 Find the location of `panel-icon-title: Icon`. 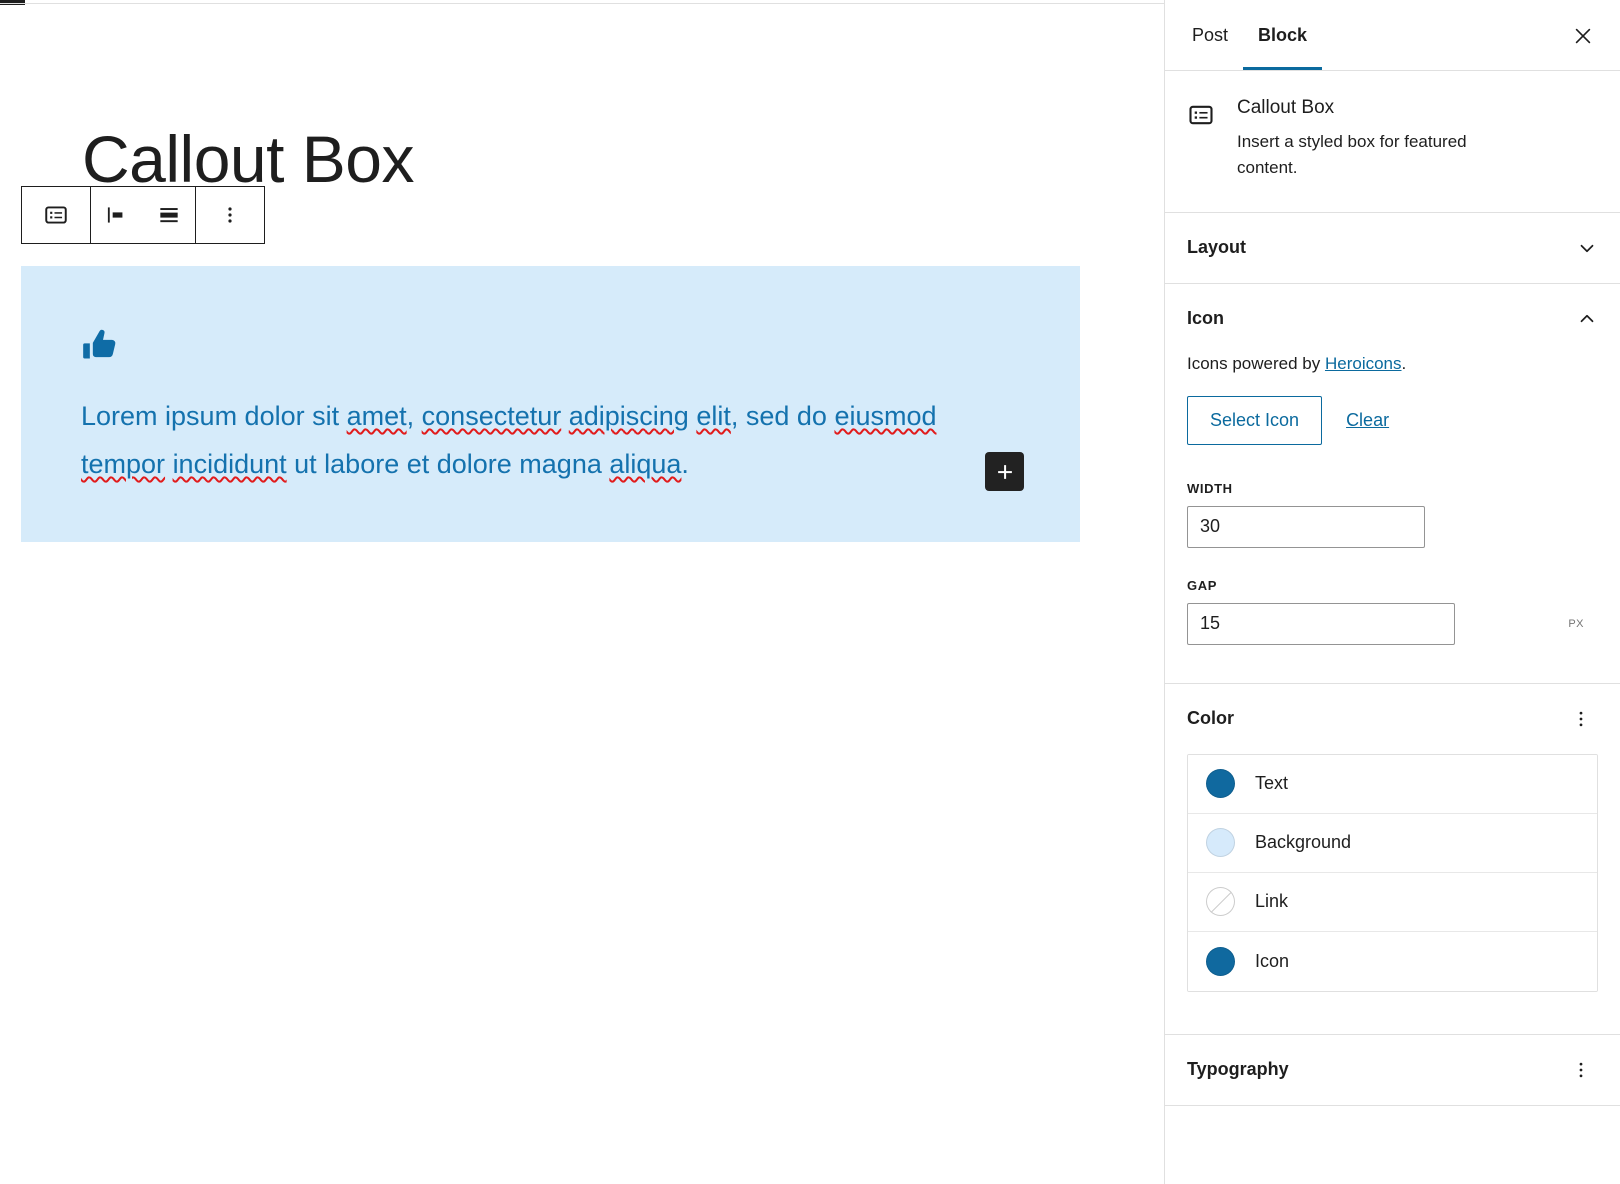

panel-icon-title: Icon is located at coordinates (1206, 318).